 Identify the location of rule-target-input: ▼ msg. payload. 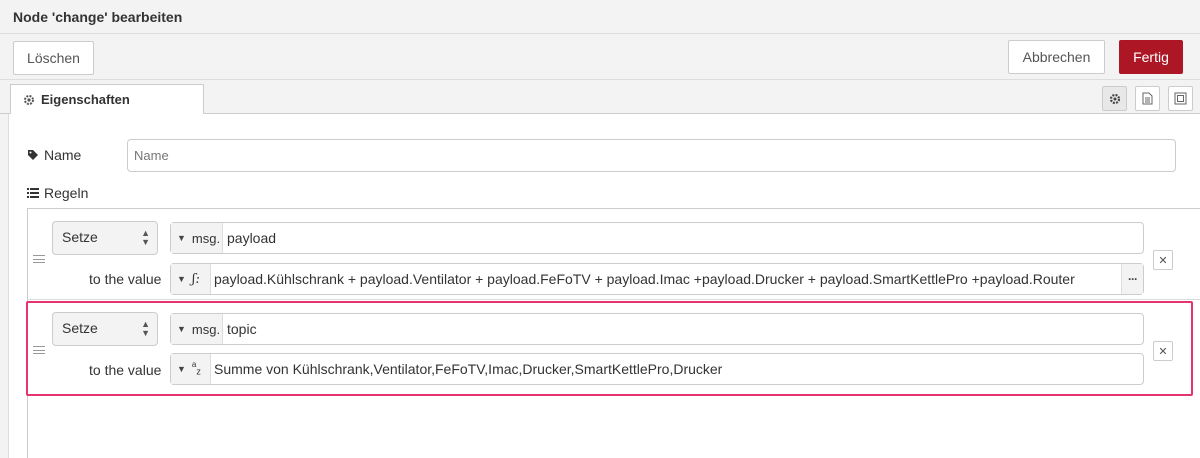
(657, 238).